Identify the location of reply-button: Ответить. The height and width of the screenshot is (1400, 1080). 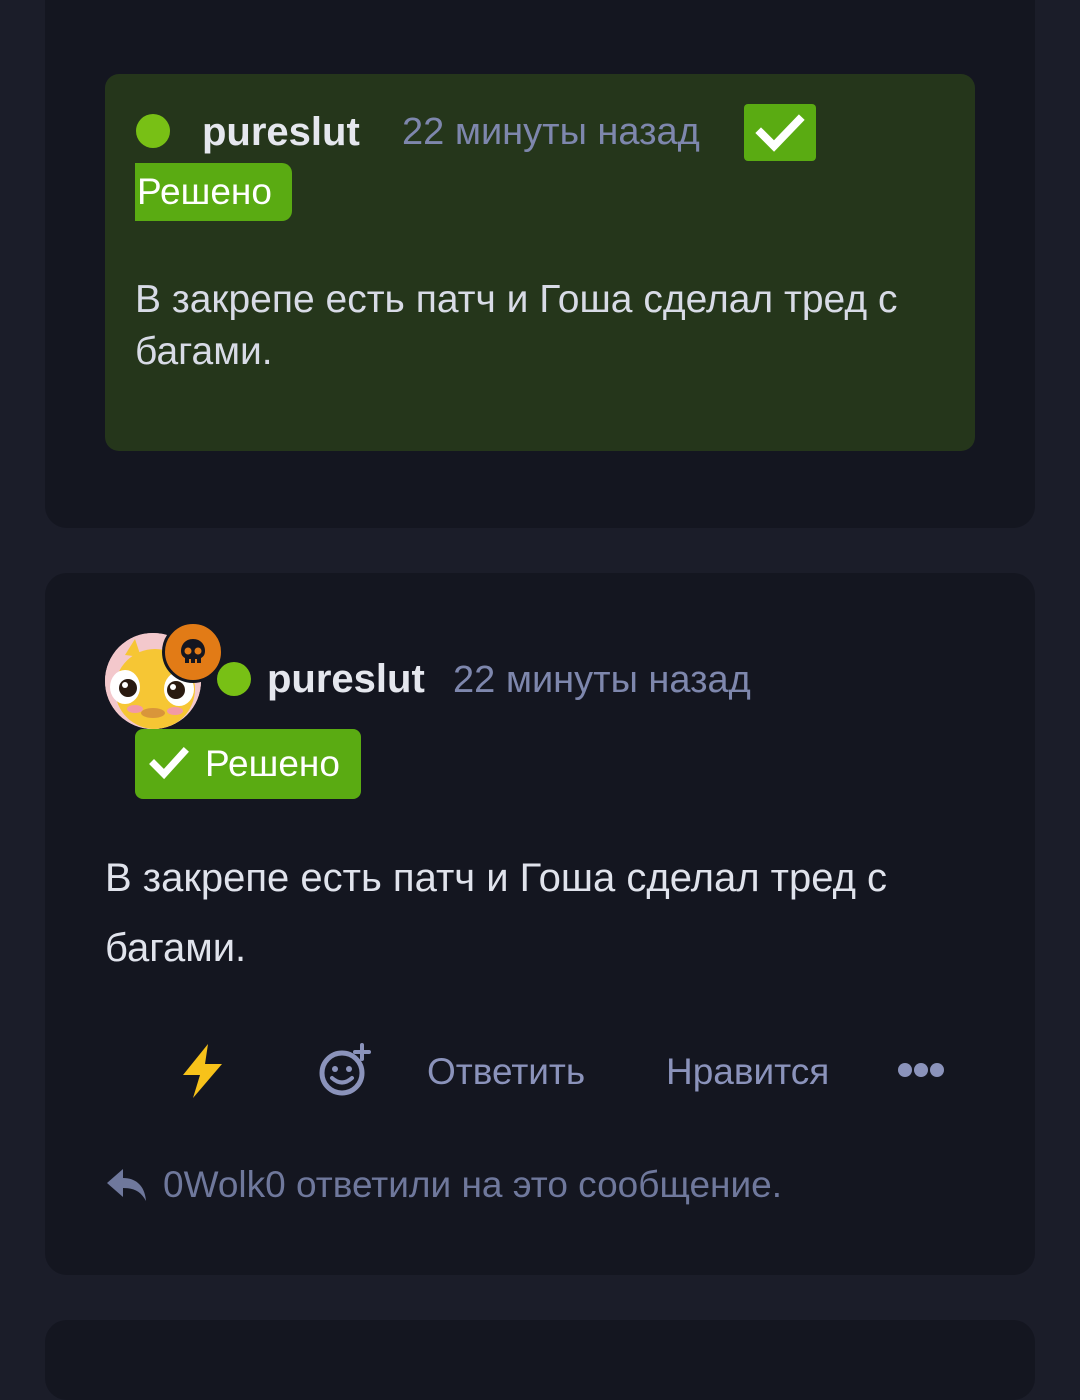
(506, 1071).